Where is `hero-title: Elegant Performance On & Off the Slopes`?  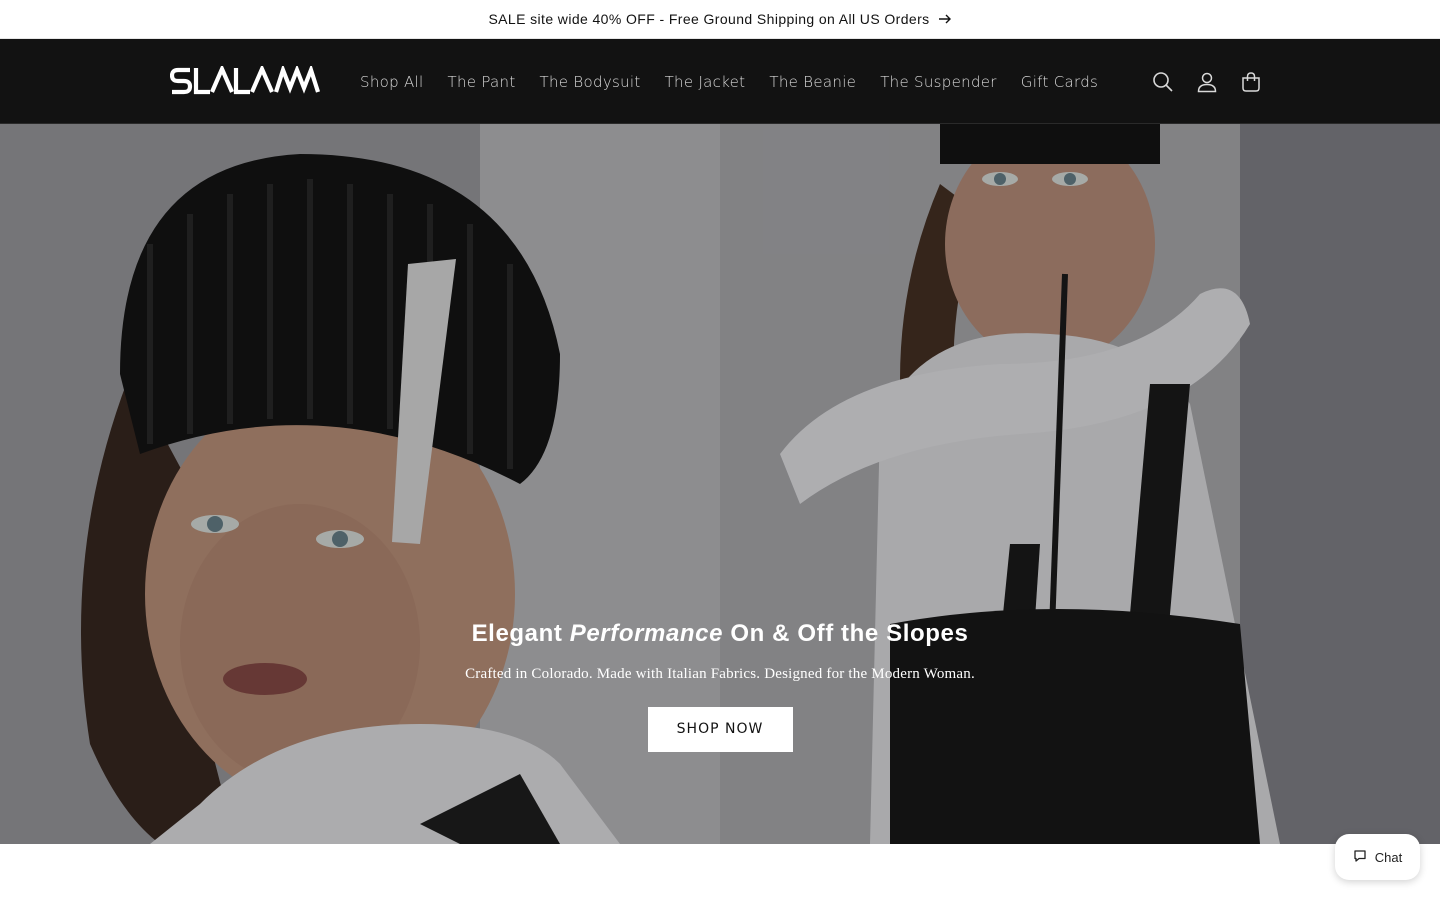 hero-title: Elegant Performance On & Off the Slopes is located at coordinates (720, 634).